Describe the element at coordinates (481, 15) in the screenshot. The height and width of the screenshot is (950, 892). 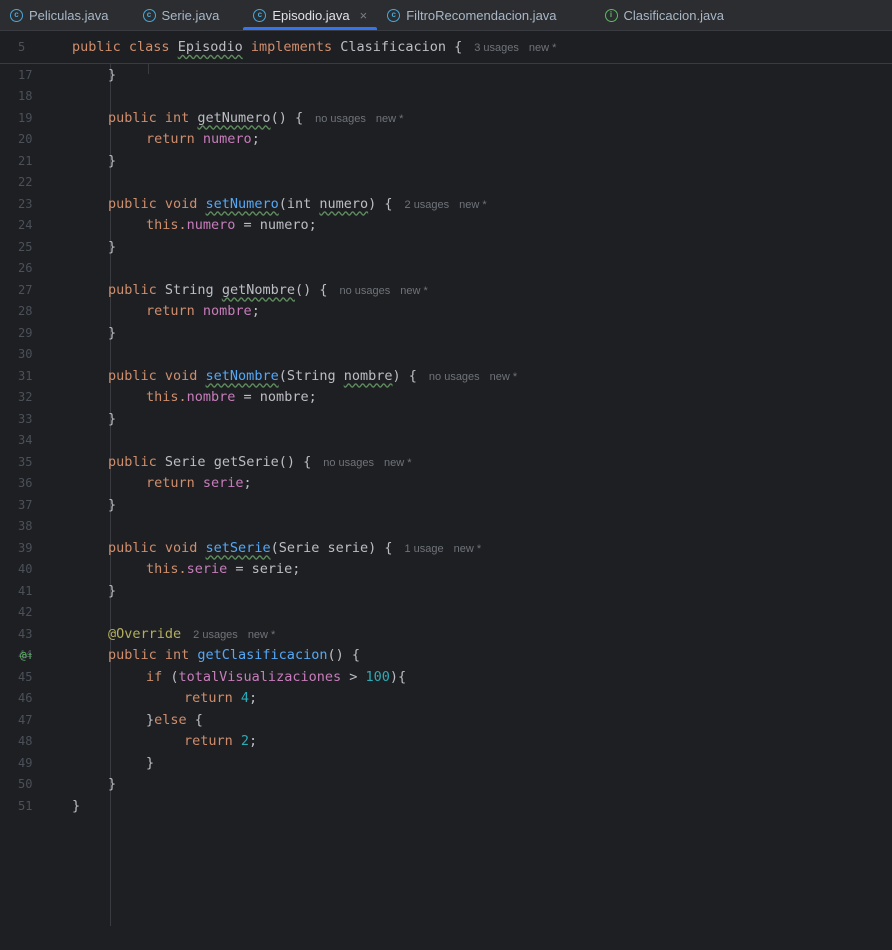
I see `tab-label: FiltroRecomendacion.java` at that location.